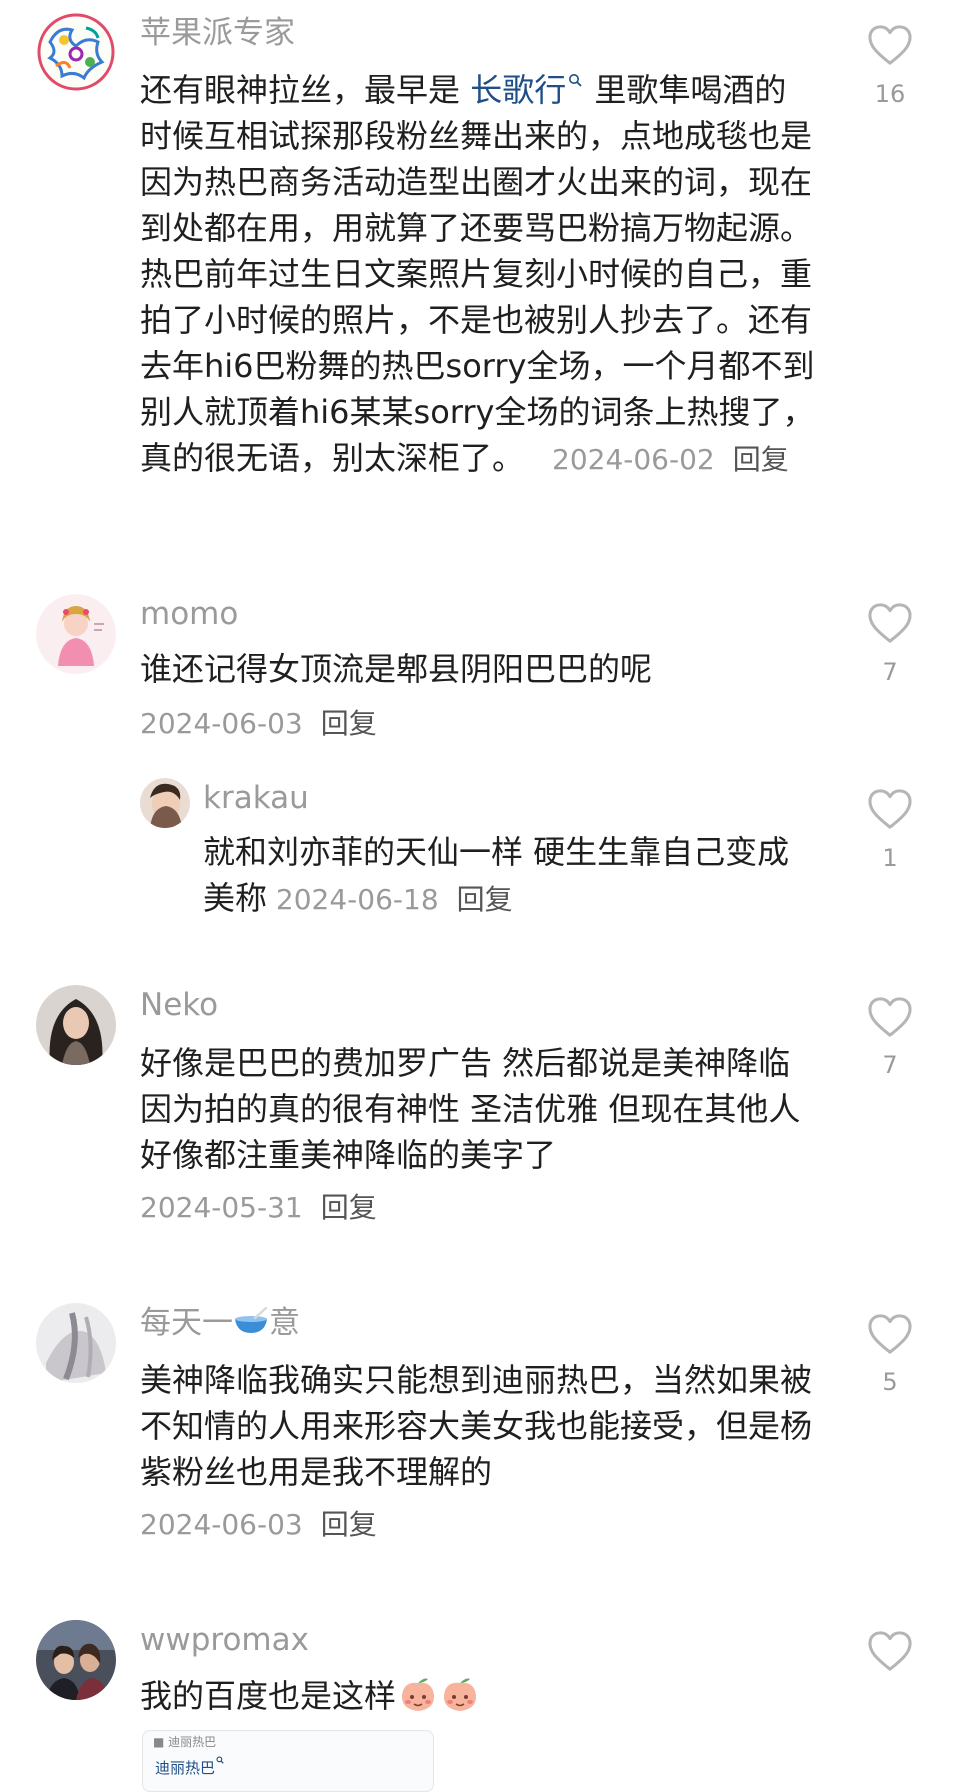 The width and height of the screenshot is (970, 1792). What do you see at coordinates (217, 33) in the screenshot?
I see `username: 苹果派专家` at bounding box center [217, 33].